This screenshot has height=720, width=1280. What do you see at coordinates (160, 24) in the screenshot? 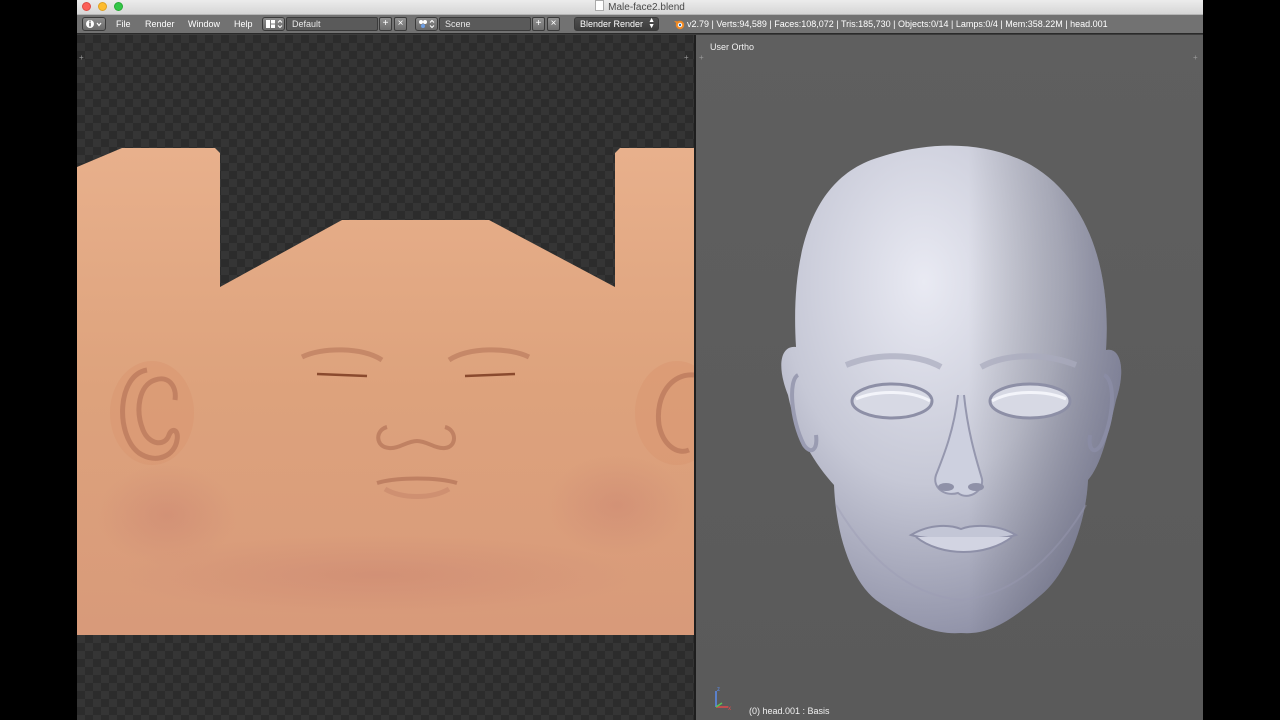
I see `menu-render: Render` at bounding box center [160, 24].